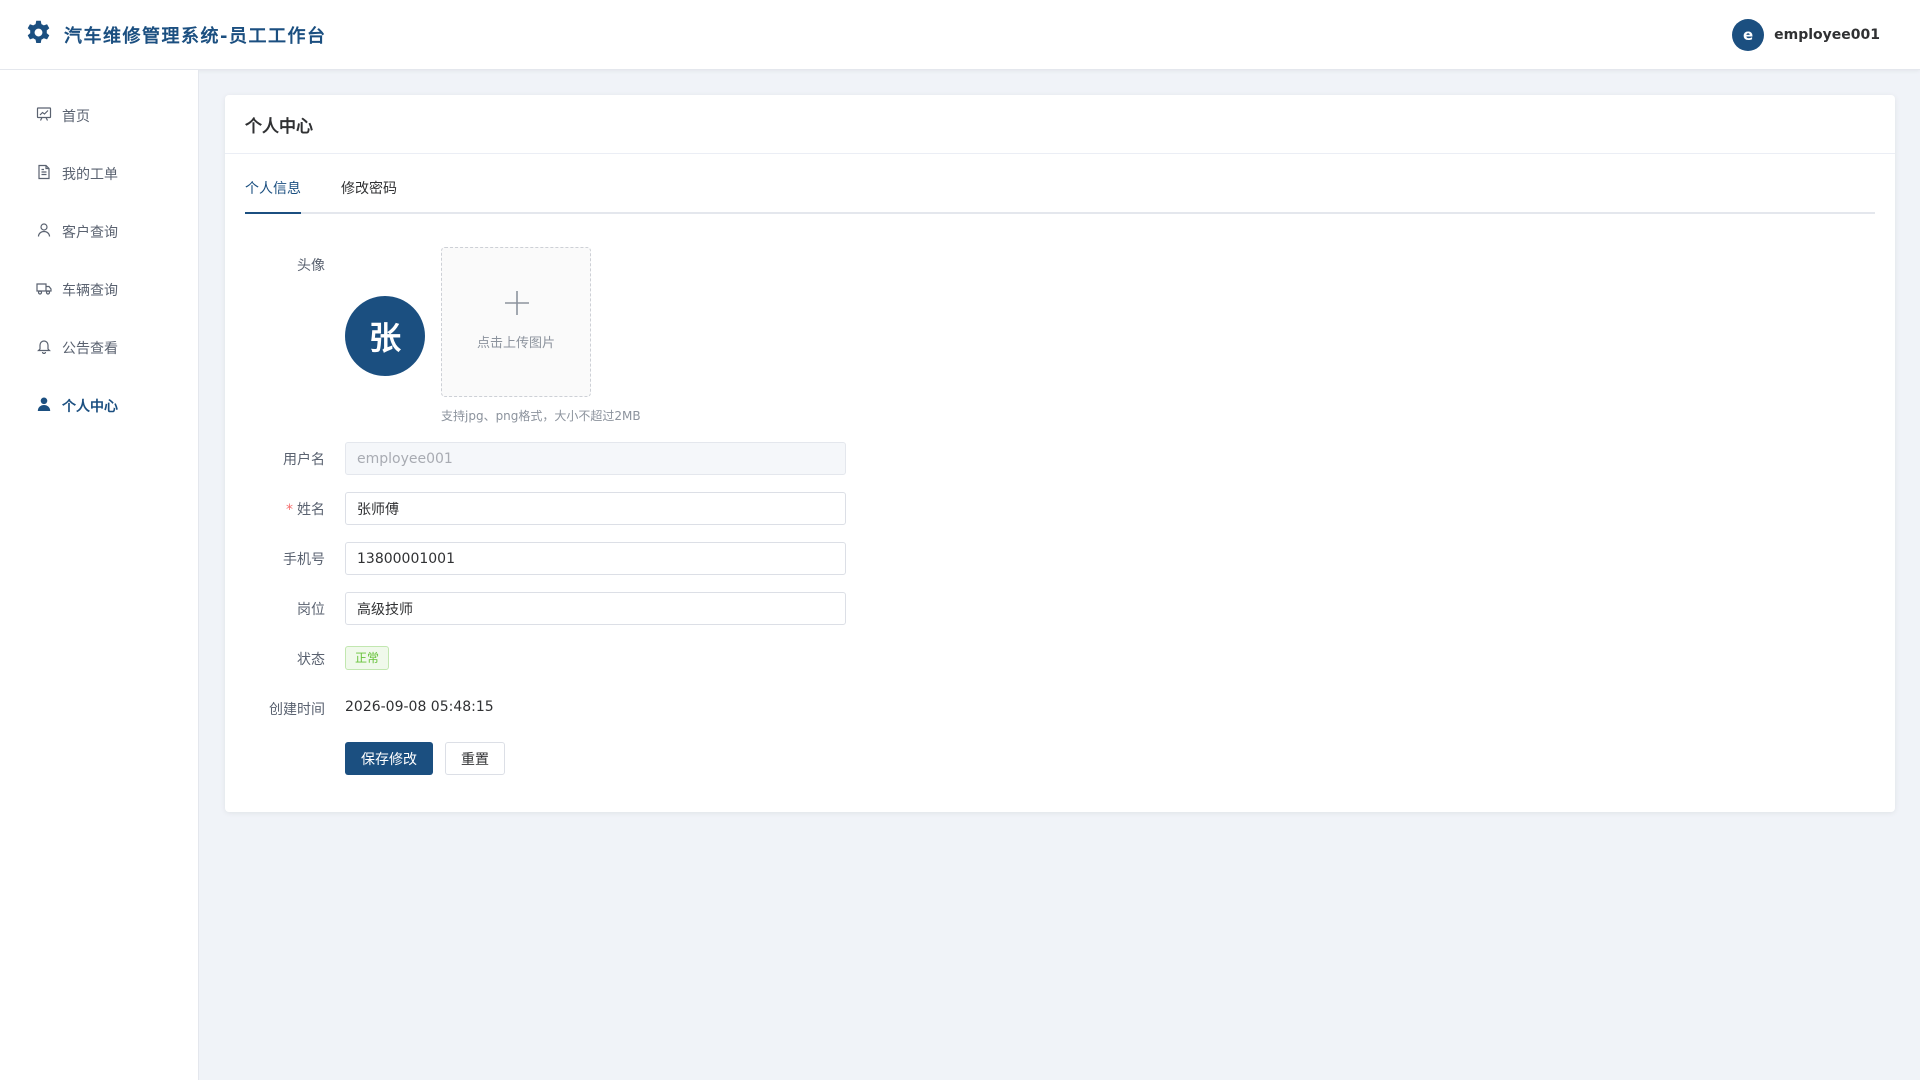 The image size is (1920, 1080). Describe the element at coordinates (516, 322) in the screenshot. I see `avatar-upload-button: 点击上传图片` at that location.